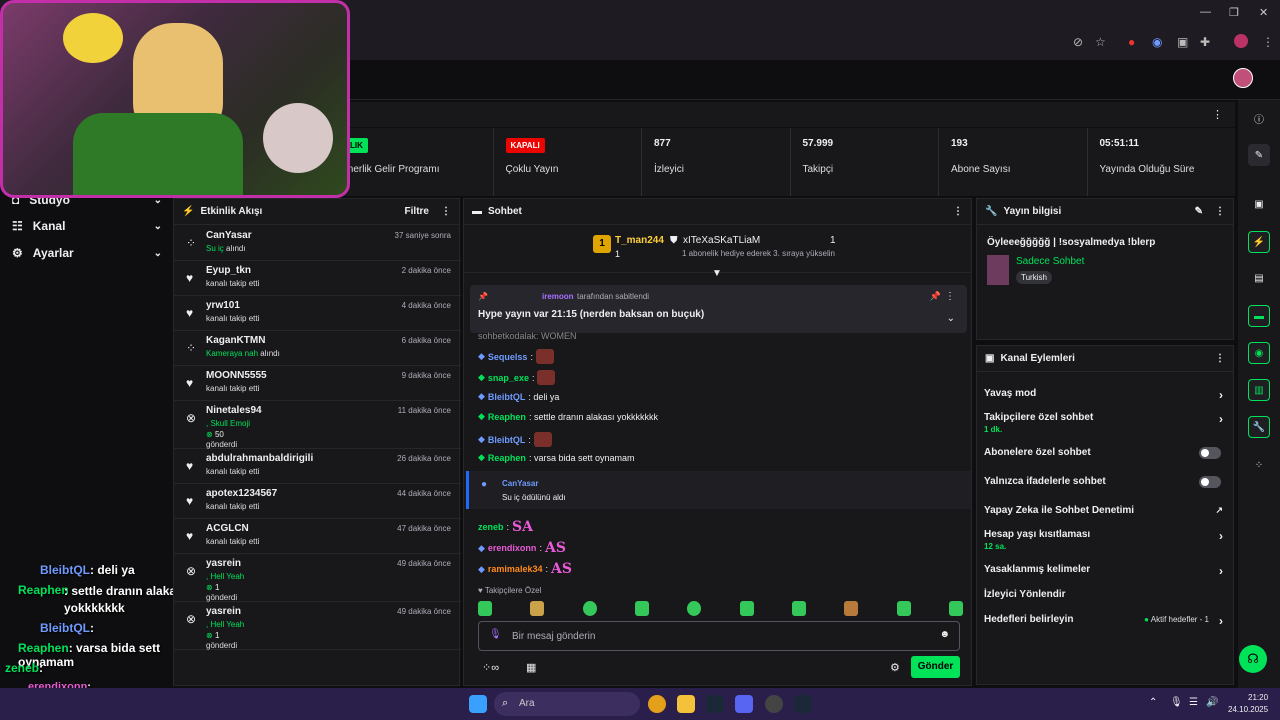 This screenshot has height=720, width=1280. I want to click on activity-item: ♥ yrw101 4 dakika önce kanalı takip etti, so click(317, 313).